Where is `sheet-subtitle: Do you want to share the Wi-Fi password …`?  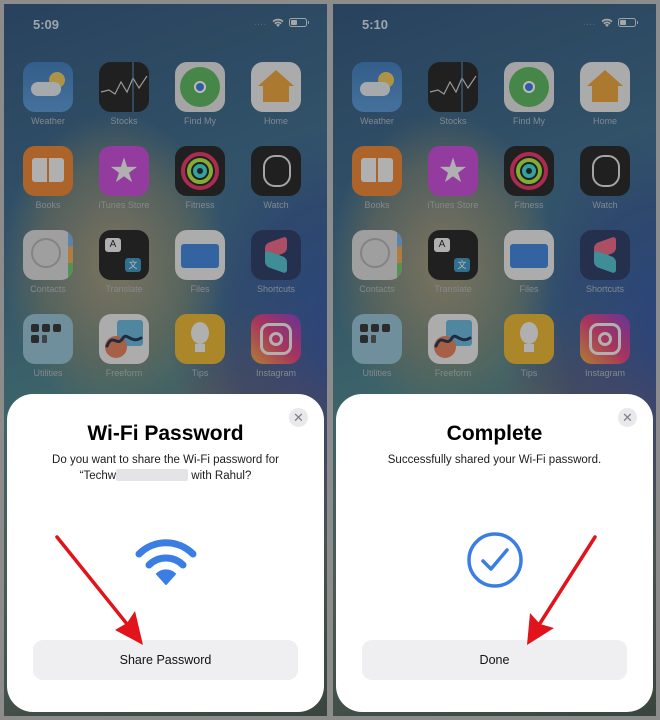
sheet-subtitle: Do you want to share the Wi-Fi password … is located at coordinates (165, 468).